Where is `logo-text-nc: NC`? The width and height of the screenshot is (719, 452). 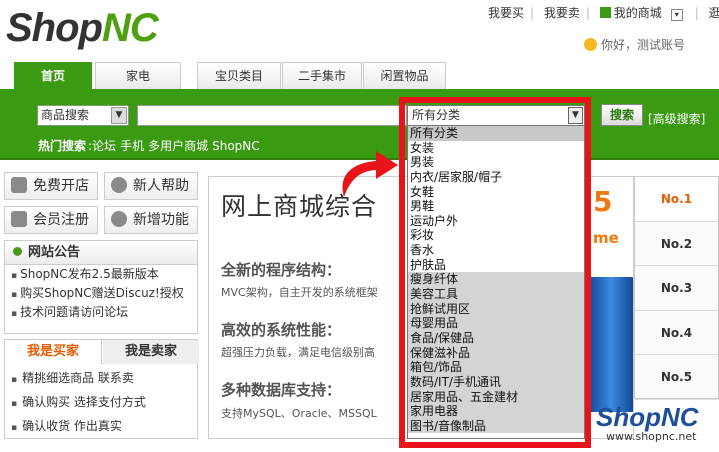
logo-text-nc: NC is located at coordinates (130, 28).